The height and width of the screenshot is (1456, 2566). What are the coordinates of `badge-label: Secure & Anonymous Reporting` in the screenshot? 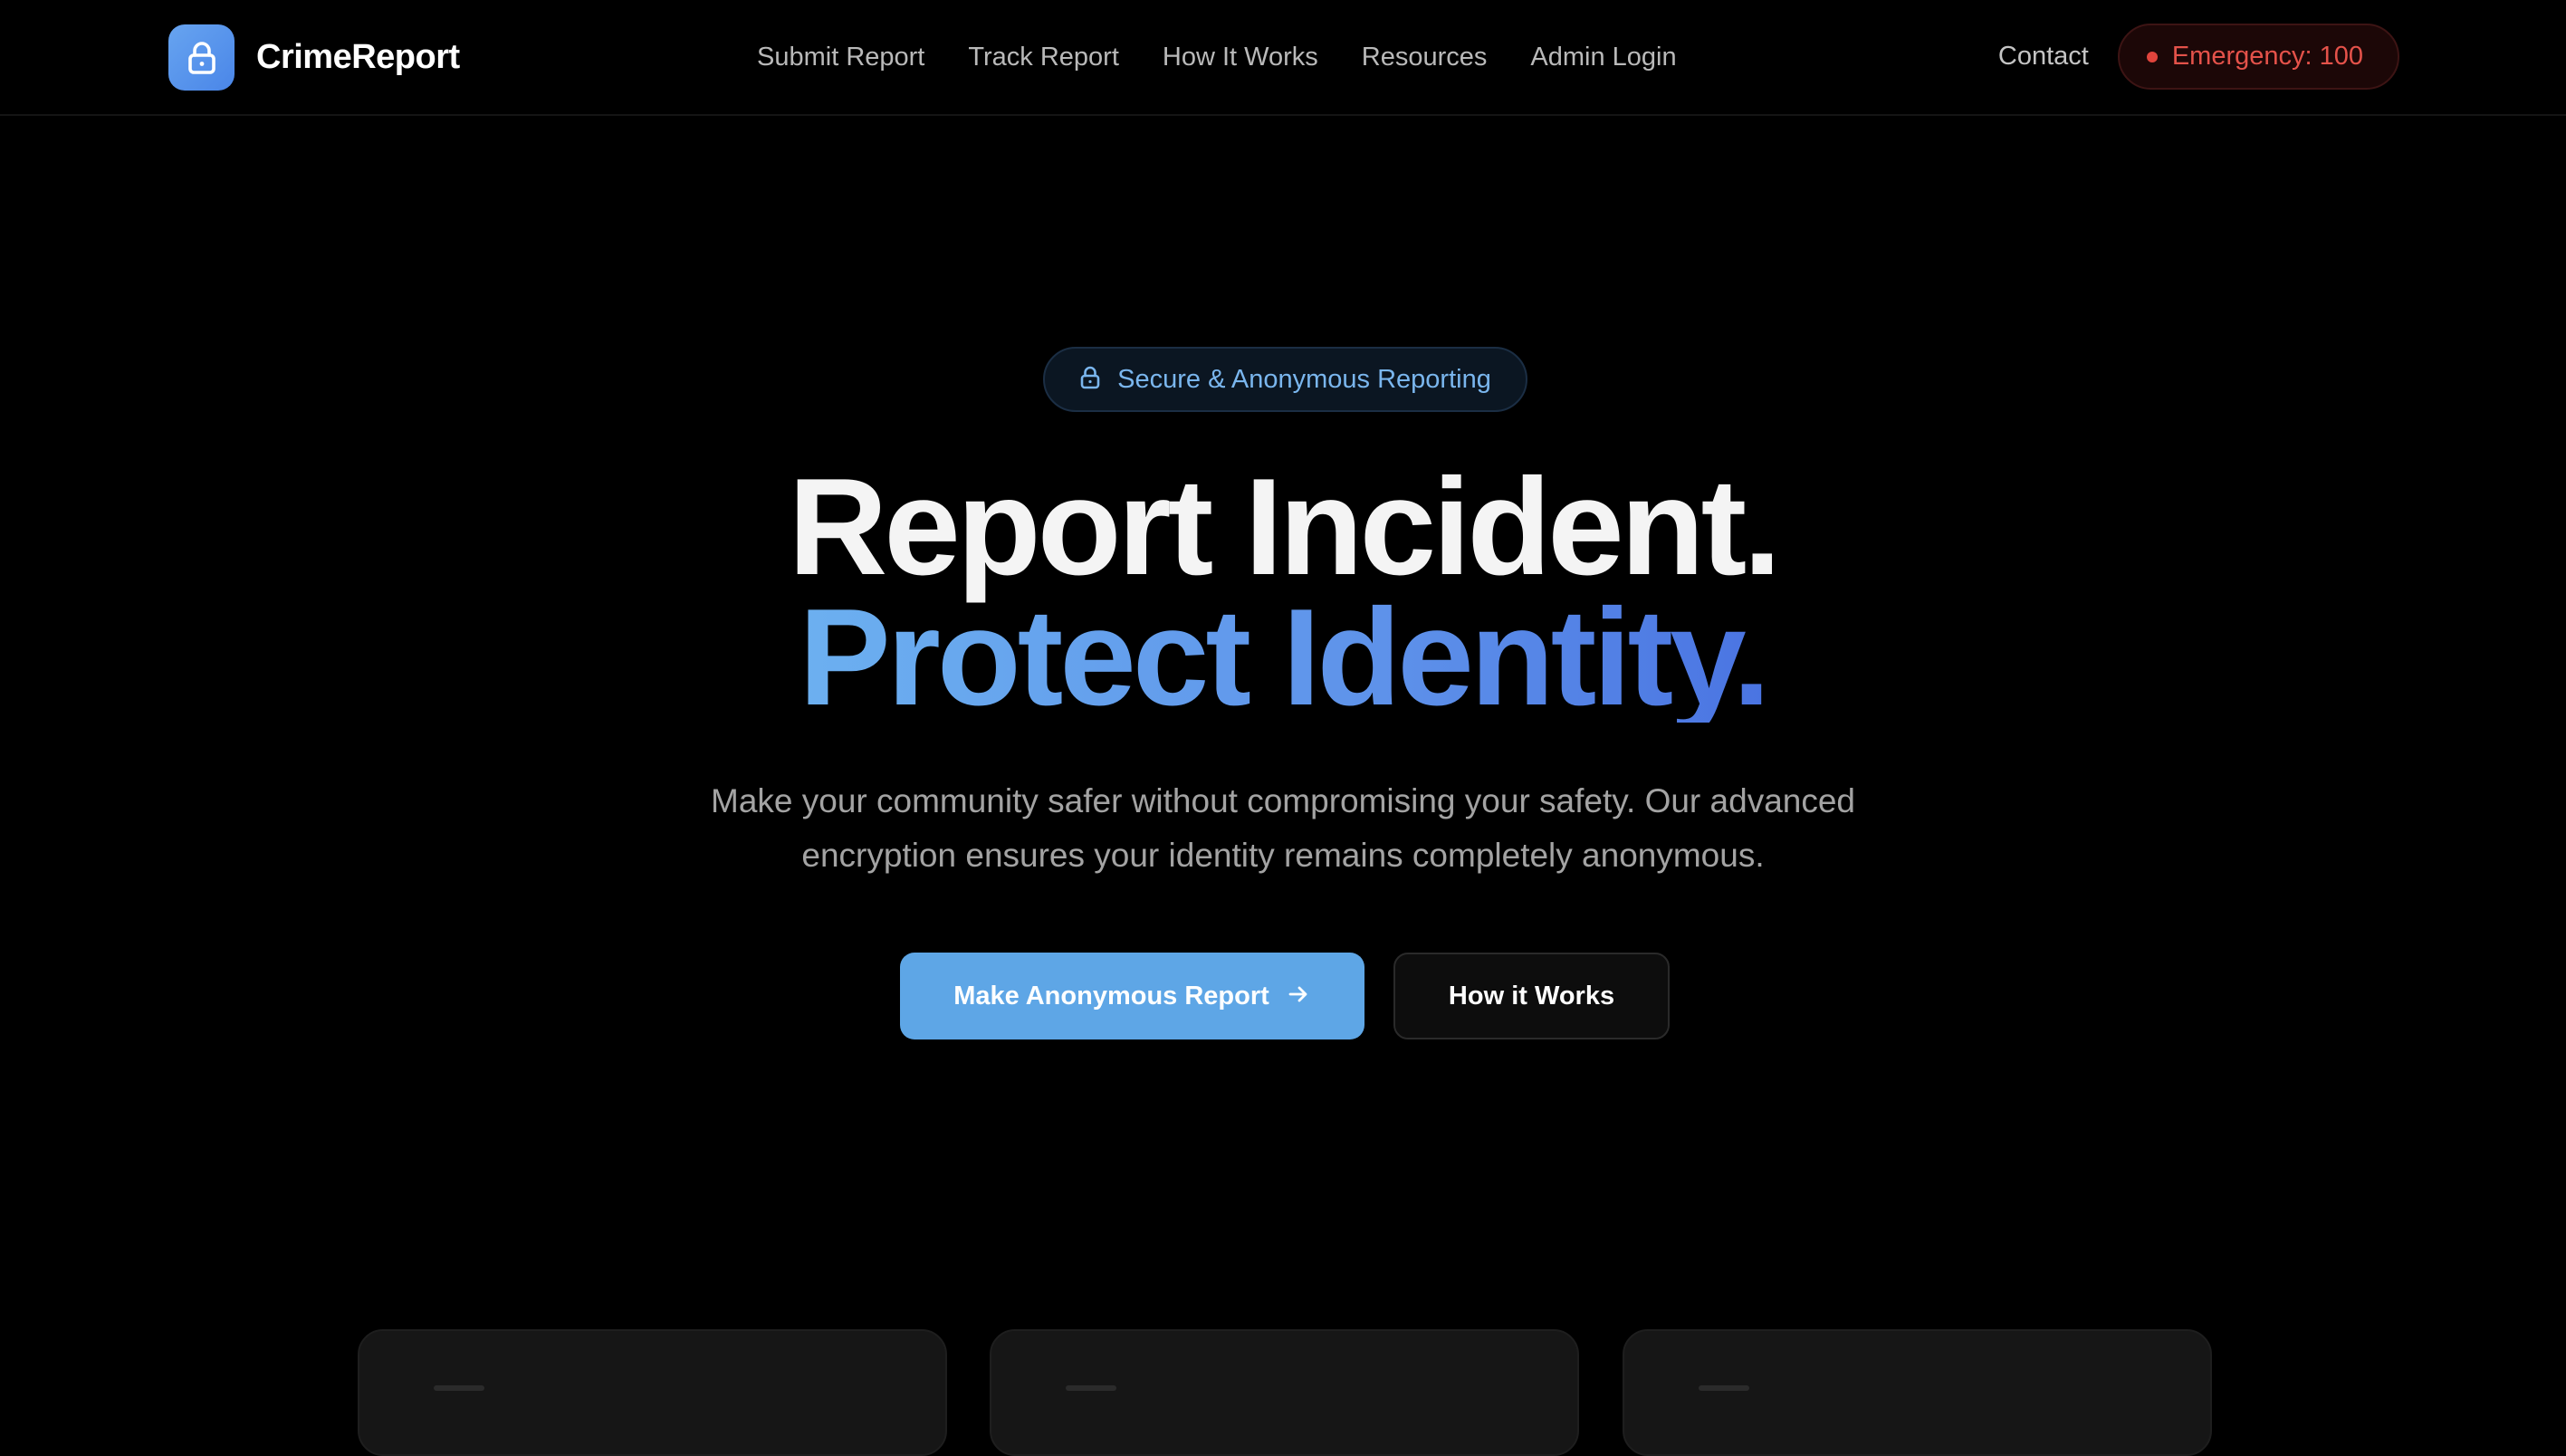 It's located at (1304, 379).